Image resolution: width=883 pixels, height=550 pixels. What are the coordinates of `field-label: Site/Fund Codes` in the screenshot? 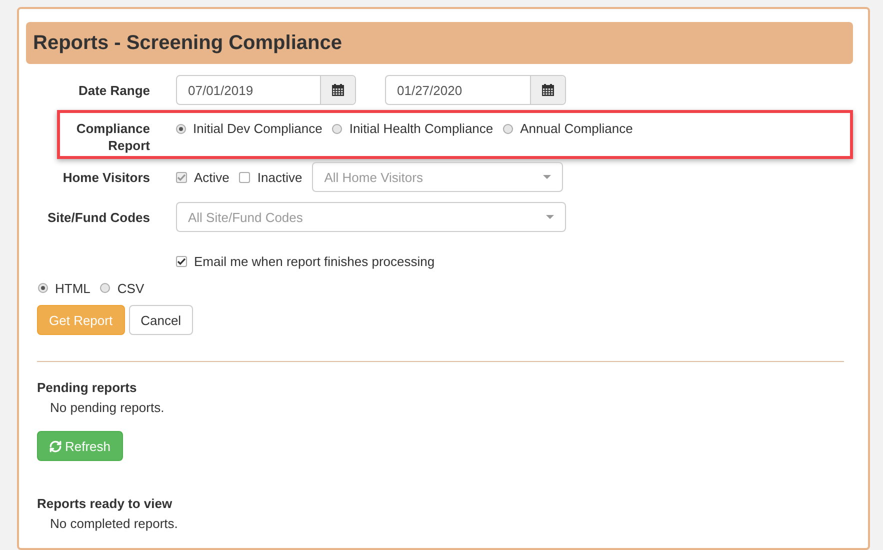 It's located at (98, 217).